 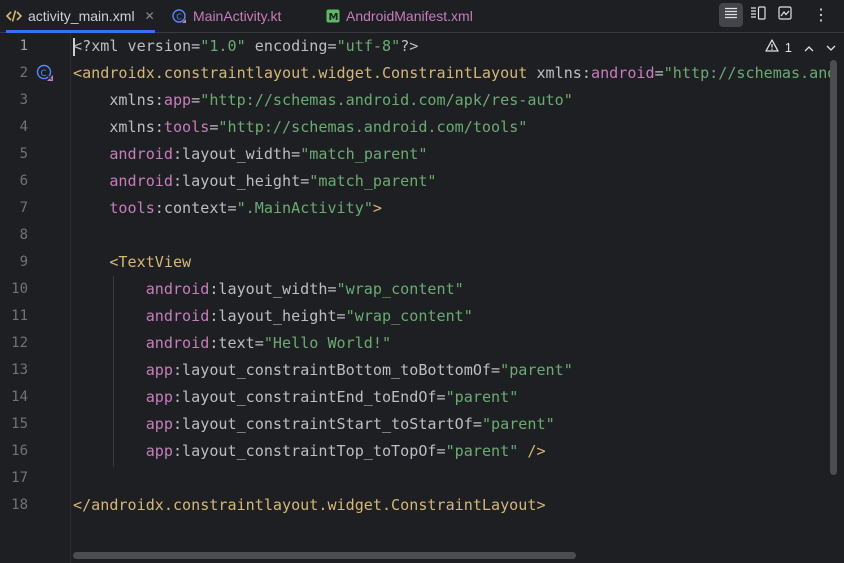 I want to click on line-number: 16, so click(x=19, y=451).